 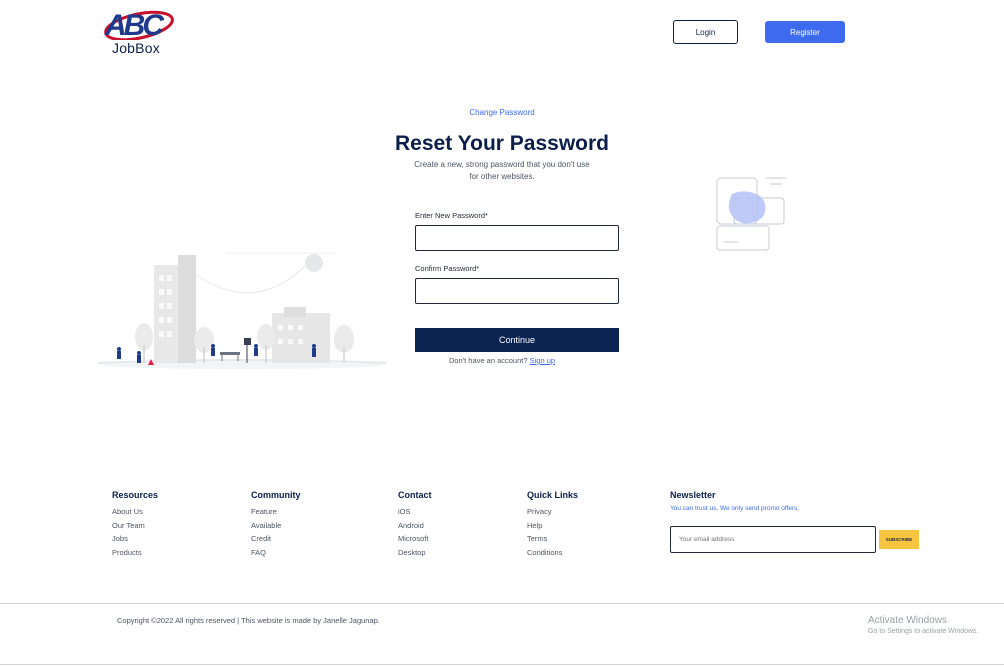 What do you see at coordinates (552, 539) in the screenshot?
I see `footer-link-terms: Terms` at bounding box center [552, 539].